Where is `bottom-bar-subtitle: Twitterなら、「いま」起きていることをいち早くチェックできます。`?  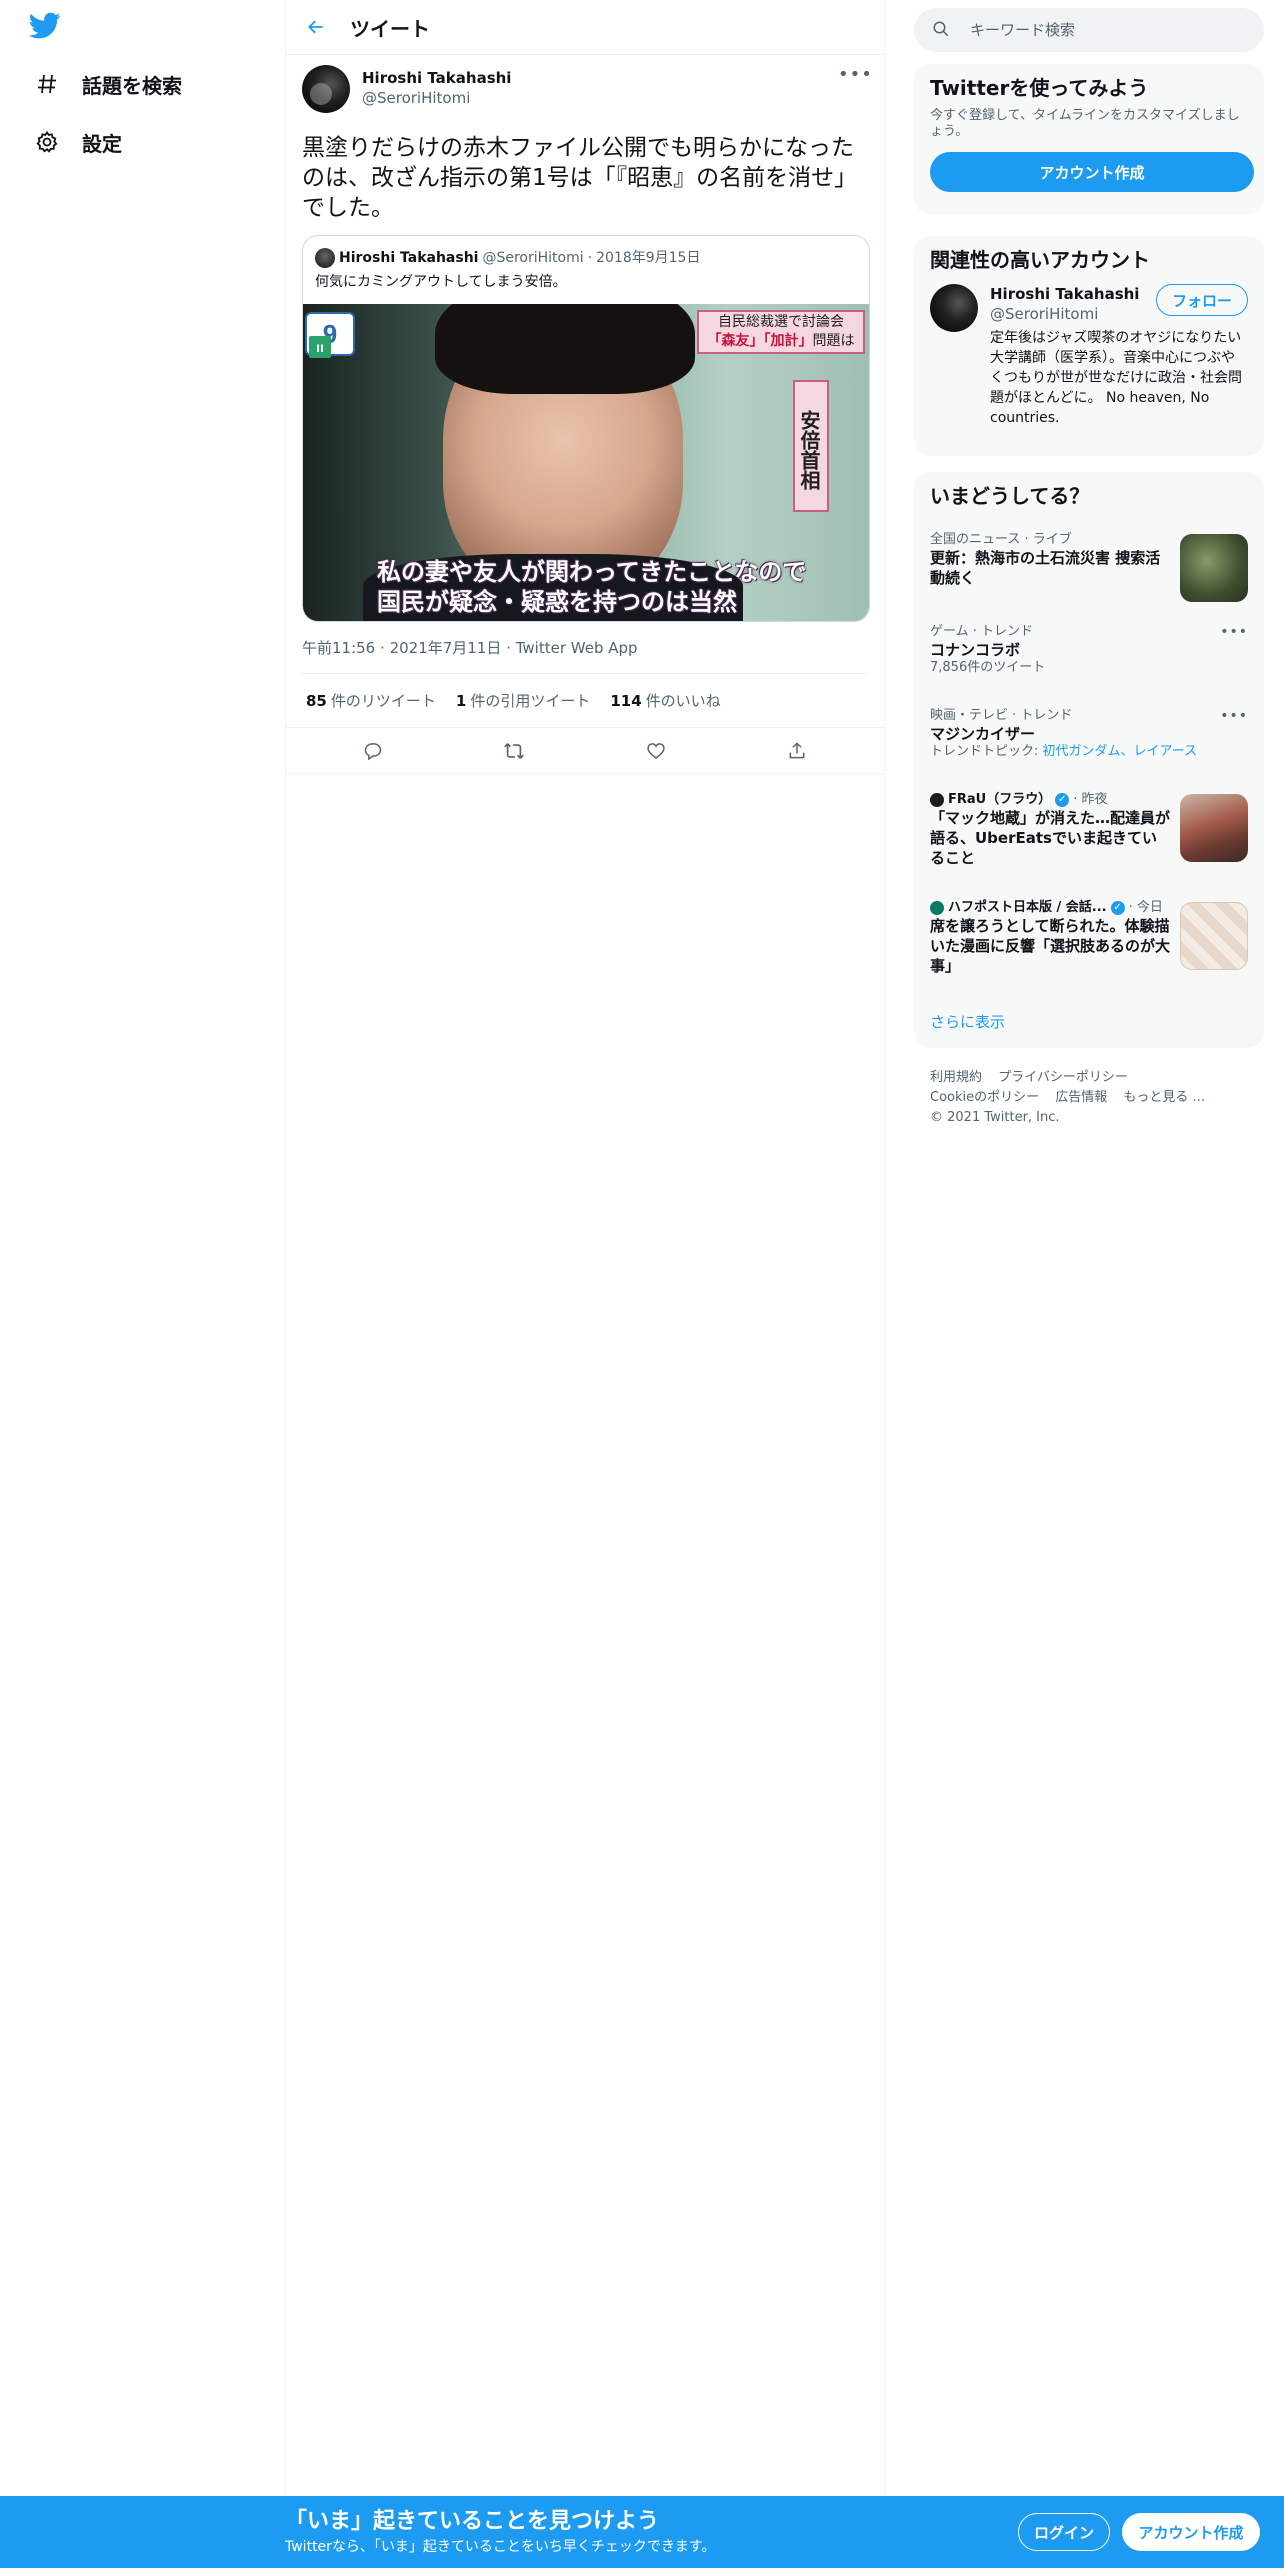
bottom-bar-subtitle: Twitterなら、「いま」起きていることをいち早くチェックできます。 is located at coordinates (500, 2547).